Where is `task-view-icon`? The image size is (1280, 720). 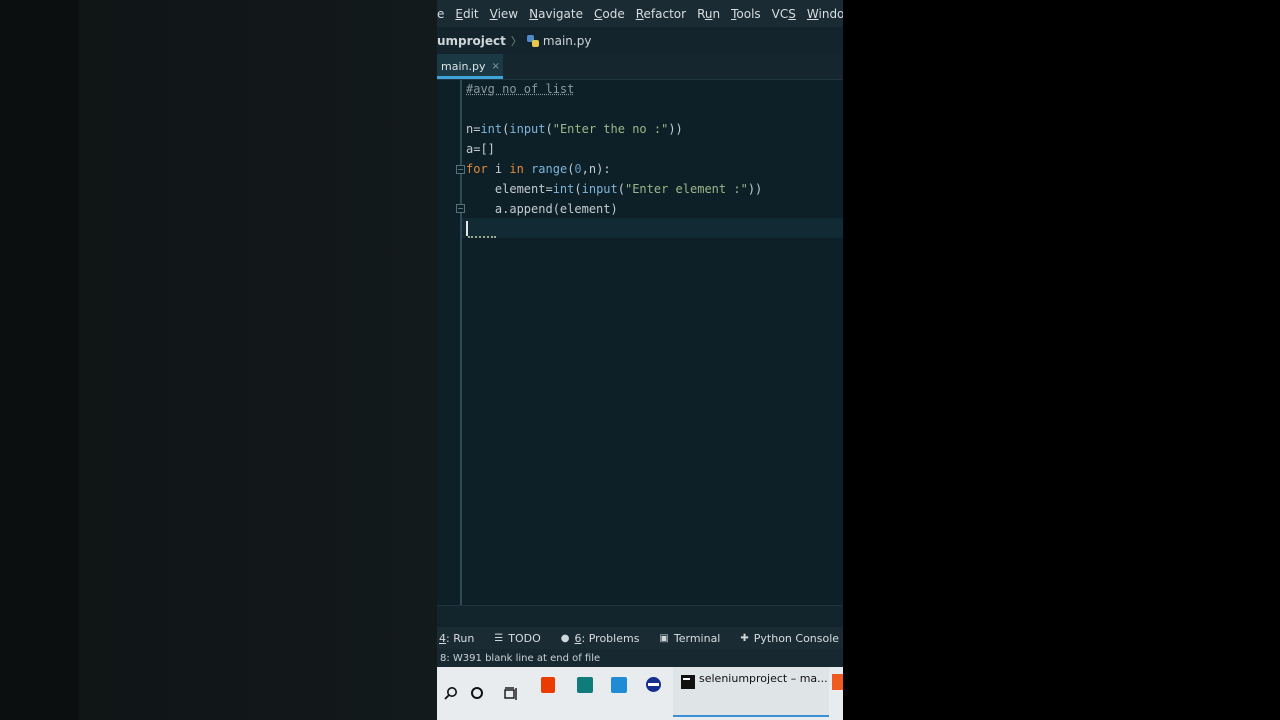
task-view-icon is located at coordinates (512, 694).